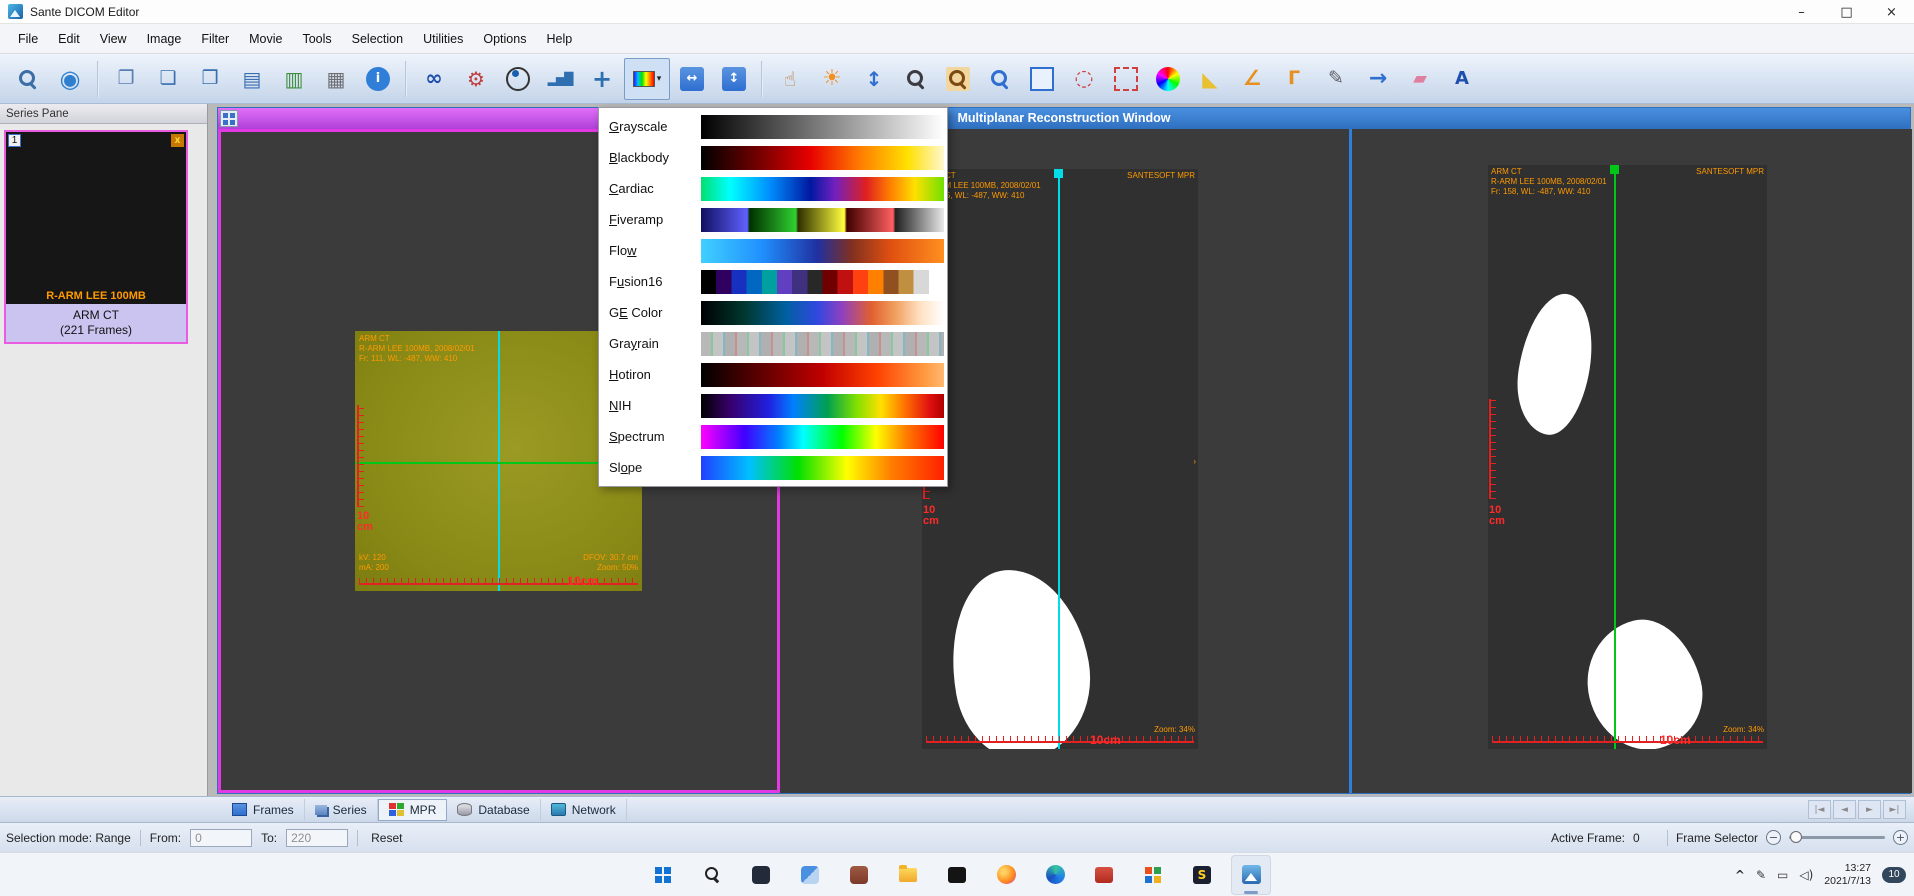 This screenshot has height=896, width=1914. Describe the element at coordinates (263, 809) in the screenshot. I see `tab-frames: Frames` at that location.